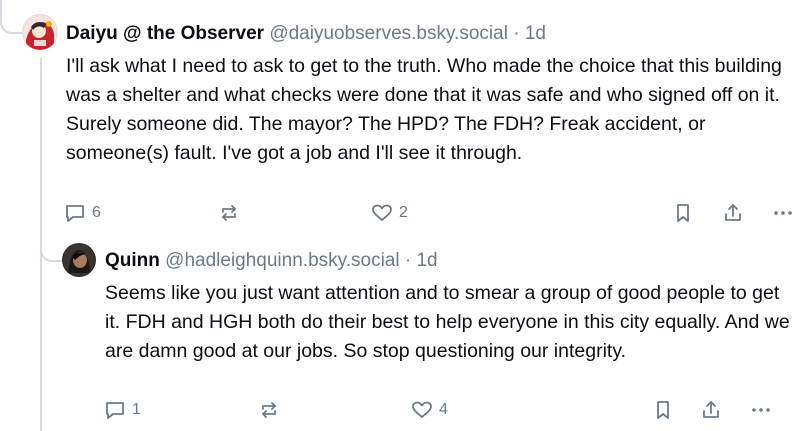  What do you see at coordinates (51, 245) in the screenshot?
I see `thread-connector-elbow` at bounding box center [51, 245].